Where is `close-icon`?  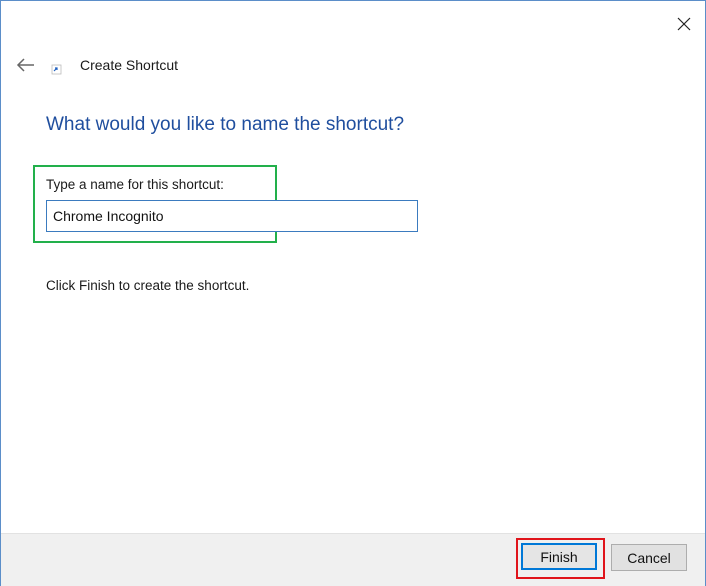
close-icon is located at coordinates (684, 24).